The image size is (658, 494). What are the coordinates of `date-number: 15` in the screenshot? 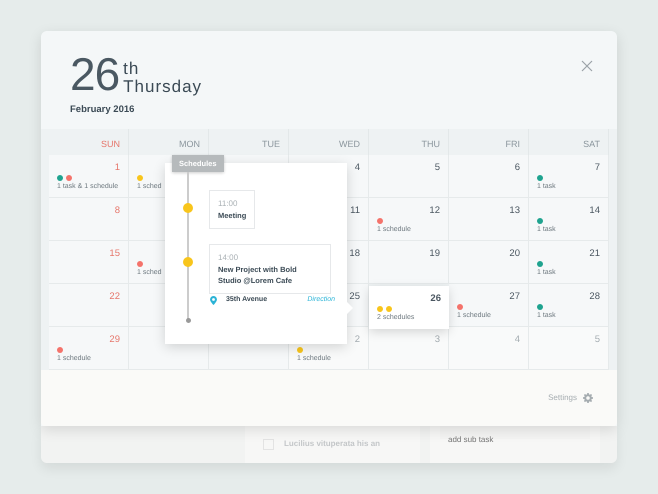 It's located at (114, 254).